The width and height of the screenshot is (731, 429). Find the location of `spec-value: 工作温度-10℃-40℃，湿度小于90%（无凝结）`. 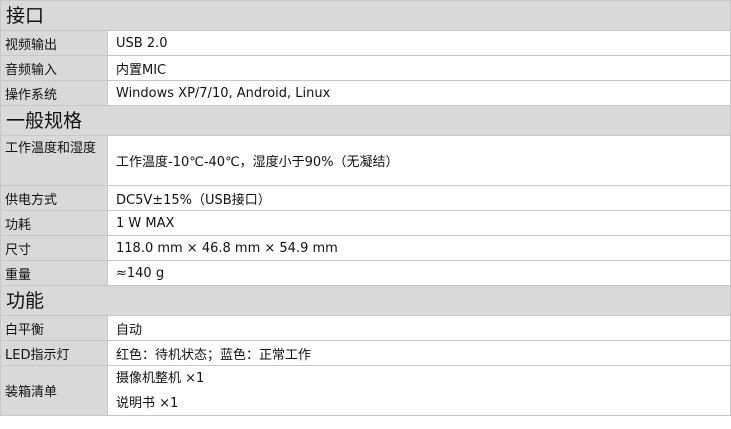

spec-value: 工作温度-10℃-40℃，湿度小于90%（无凝结） is located at coordinates (419, 160).